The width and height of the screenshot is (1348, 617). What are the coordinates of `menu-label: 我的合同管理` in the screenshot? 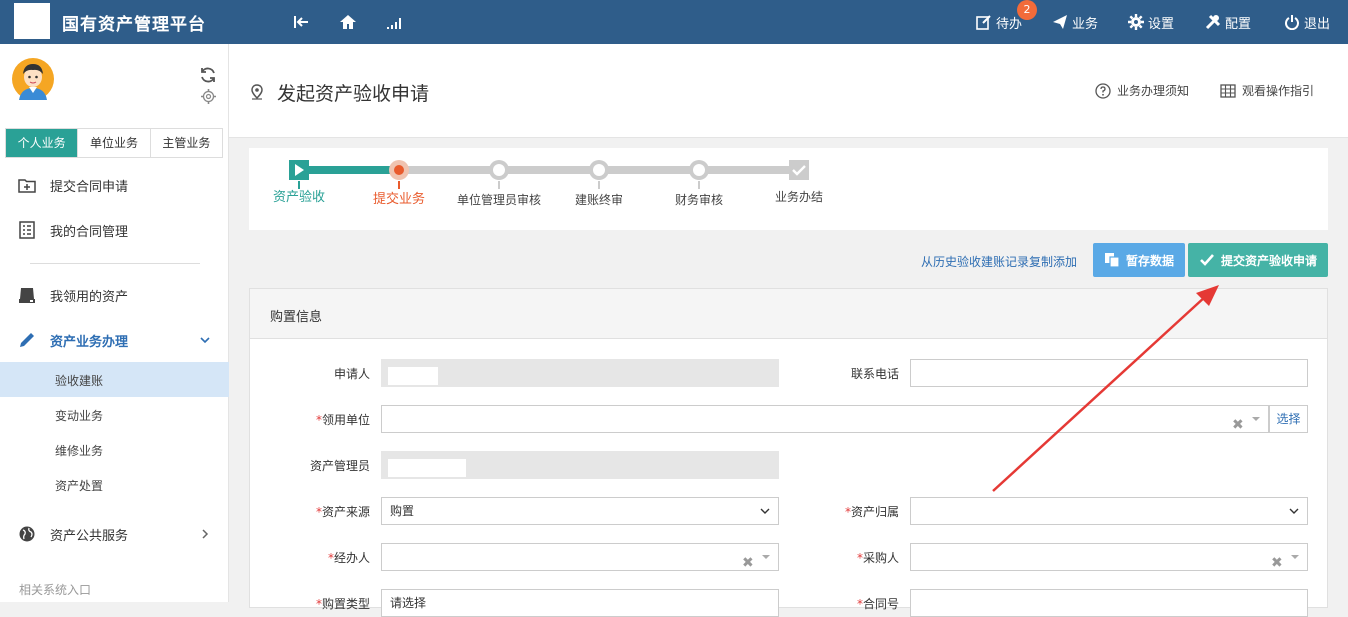 It's located at (89, 232).